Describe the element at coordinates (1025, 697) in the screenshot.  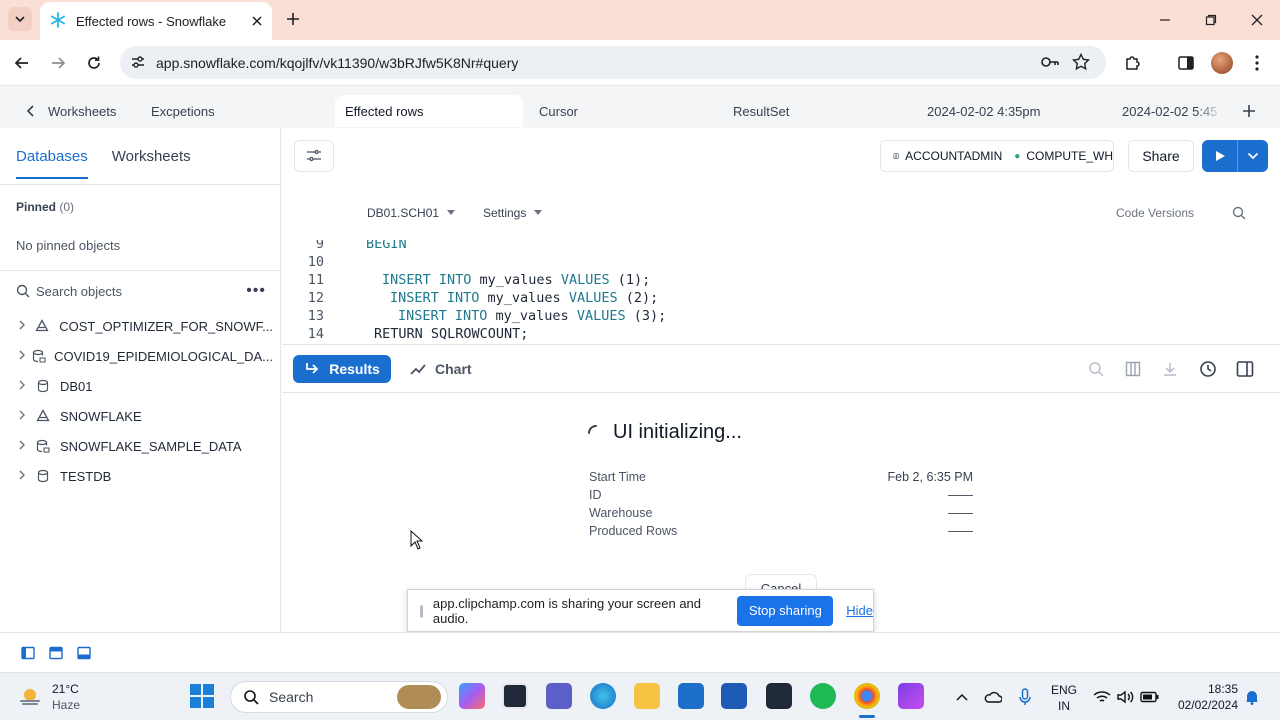
I see `microphone-icon` at that location.